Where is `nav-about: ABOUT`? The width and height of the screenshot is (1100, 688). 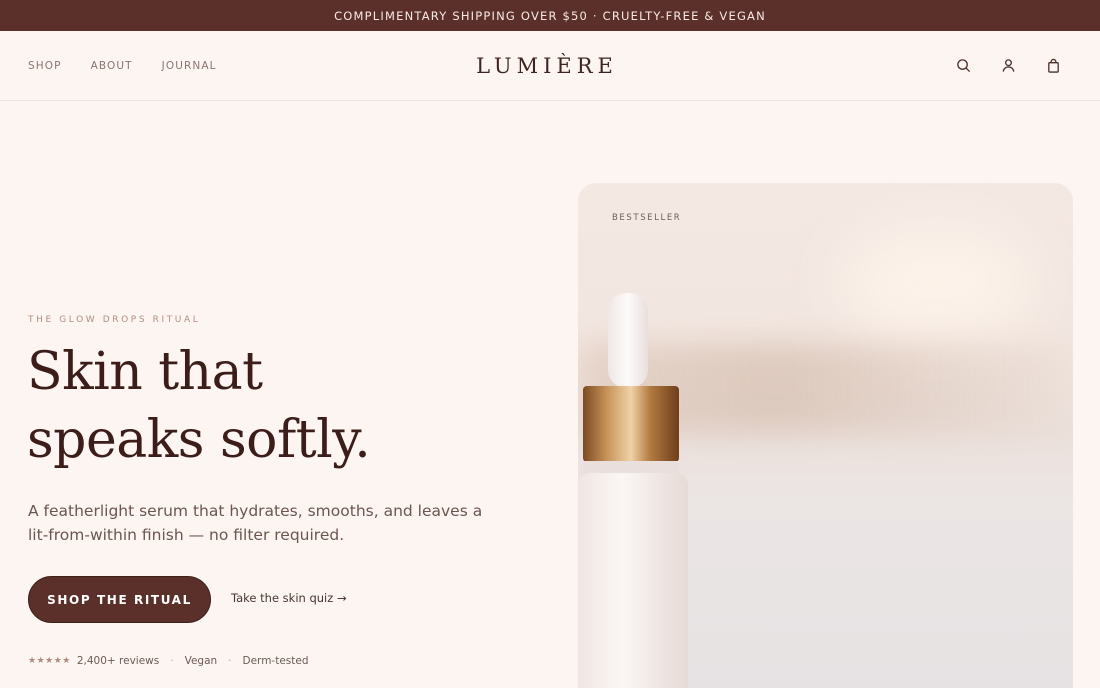
nav-about: ABOUT is located at coordinates (112, 66).